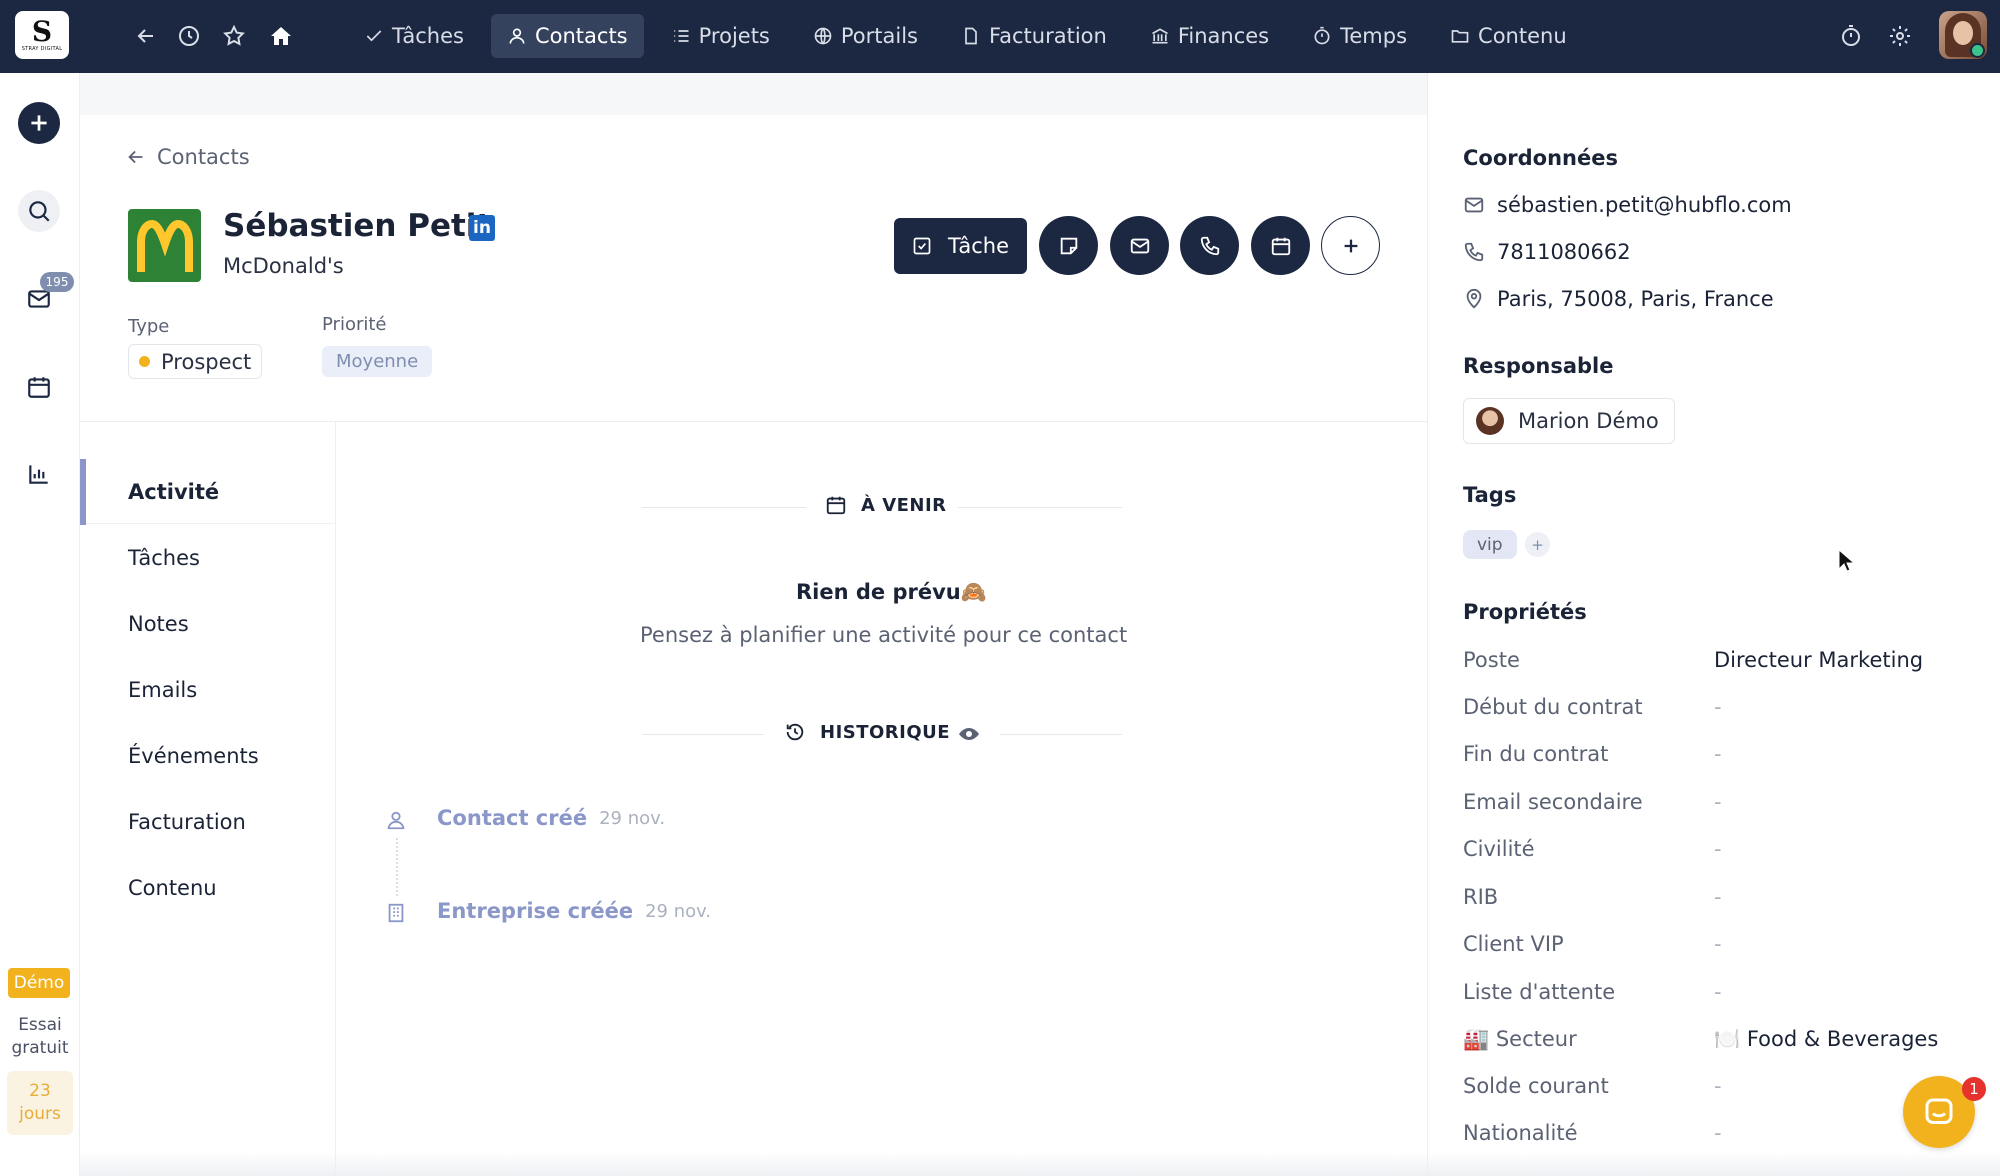 Image resolution: width=2000 pixels, height=1176 pixels. What do you see at coordinates (1537, 544) in the screenshot?
I see `add-tag-button: +` at bounding box center [1537, 544].